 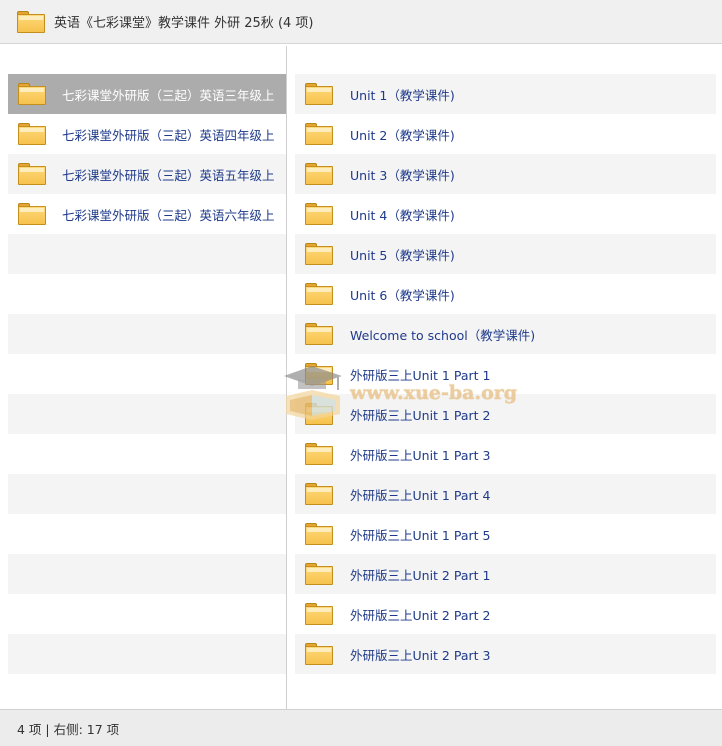 I want to click on folder-item-label: Unit 5（教学课件), so click(x=402, y=255).